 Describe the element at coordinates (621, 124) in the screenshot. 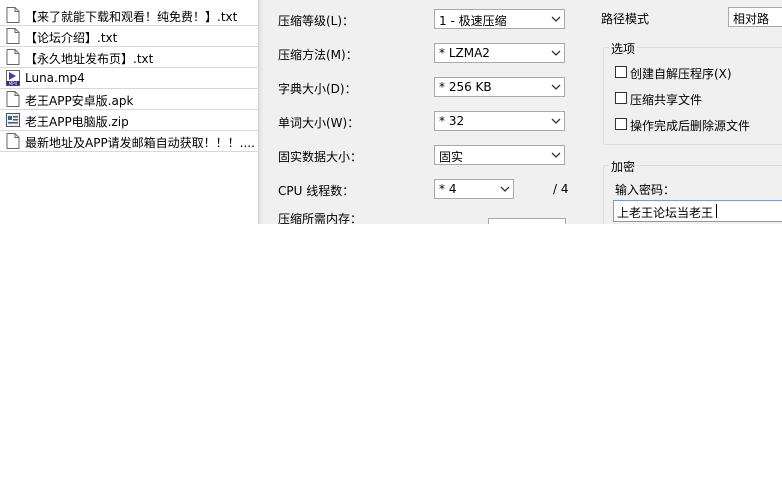

I see `delete-after-compression-checkbox` at that location.